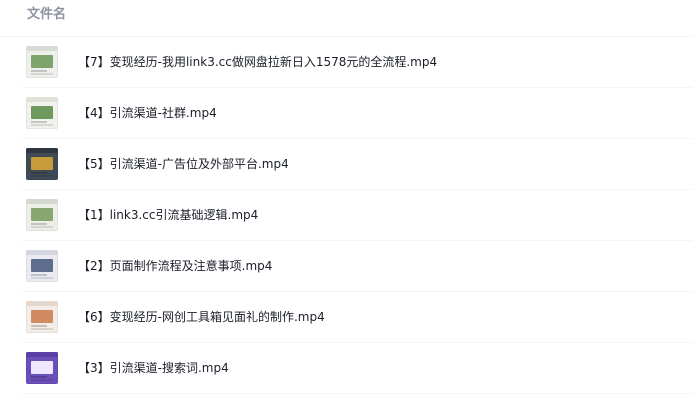 The width and height of the screenshot is (692, 400). Describe the element at coordinates (168, 215) in the screenshot. I see `file-name: 【1】link3.cc引流基础逻辑.mp4` at that location.